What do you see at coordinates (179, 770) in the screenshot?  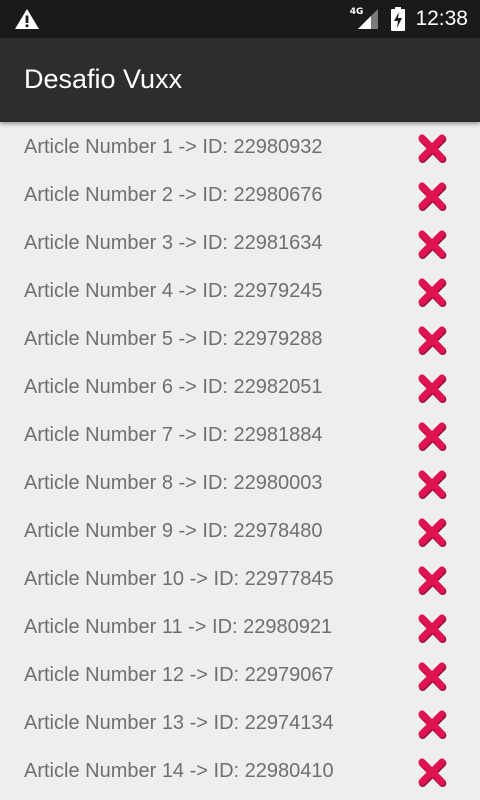 I see `article-label: Article Number 14 -> ID: 22980410` at bounding box center [179, 770].